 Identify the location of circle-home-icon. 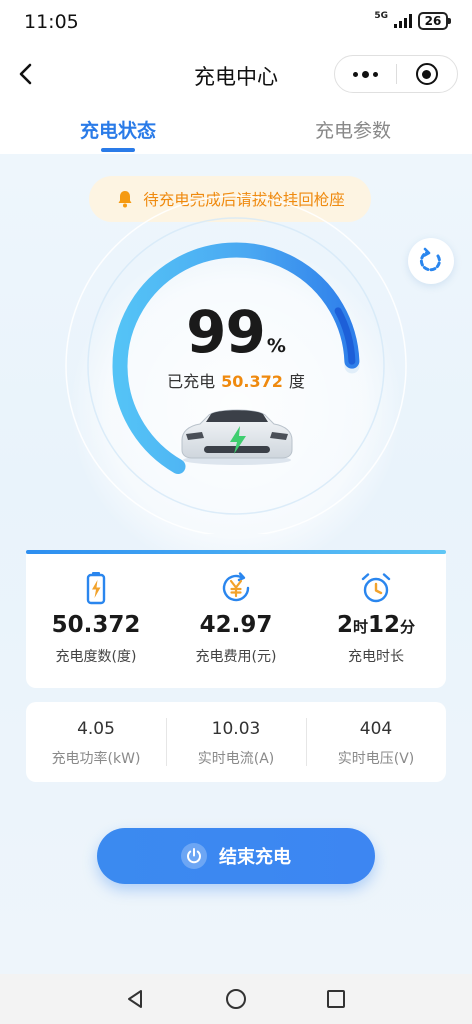
(236, 999).